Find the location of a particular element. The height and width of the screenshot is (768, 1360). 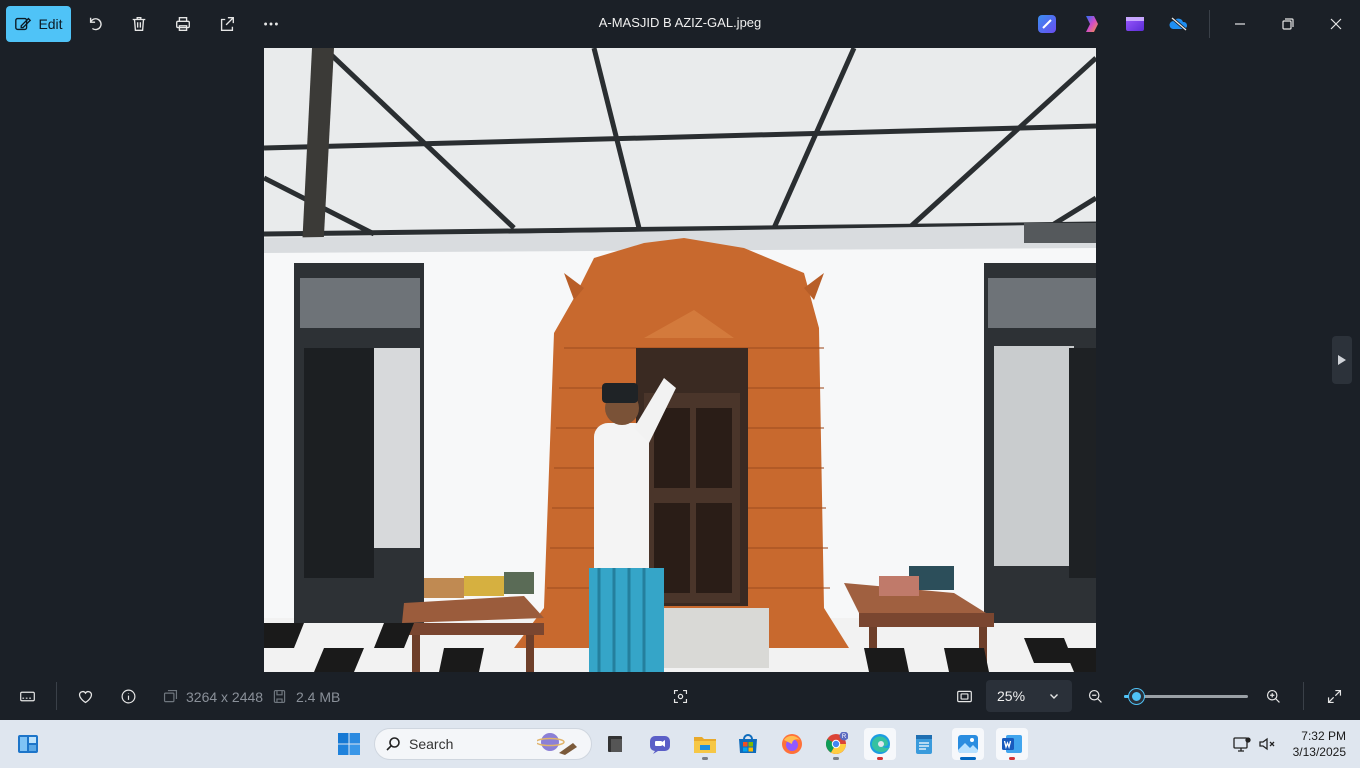

minimize-button is located at coordinates (1240, 24).